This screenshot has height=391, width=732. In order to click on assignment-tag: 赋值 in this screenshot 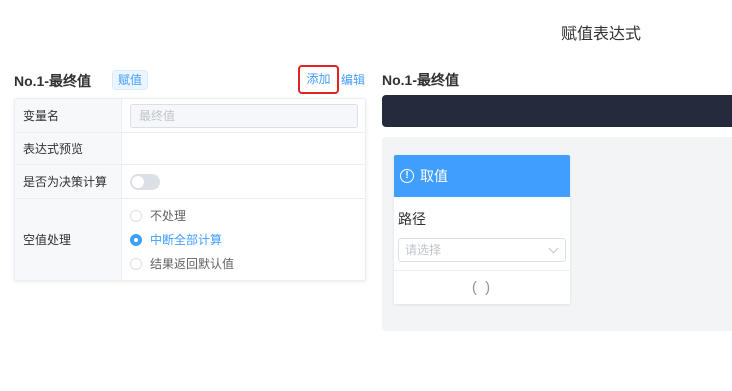, I will do `click(130, 80)`.